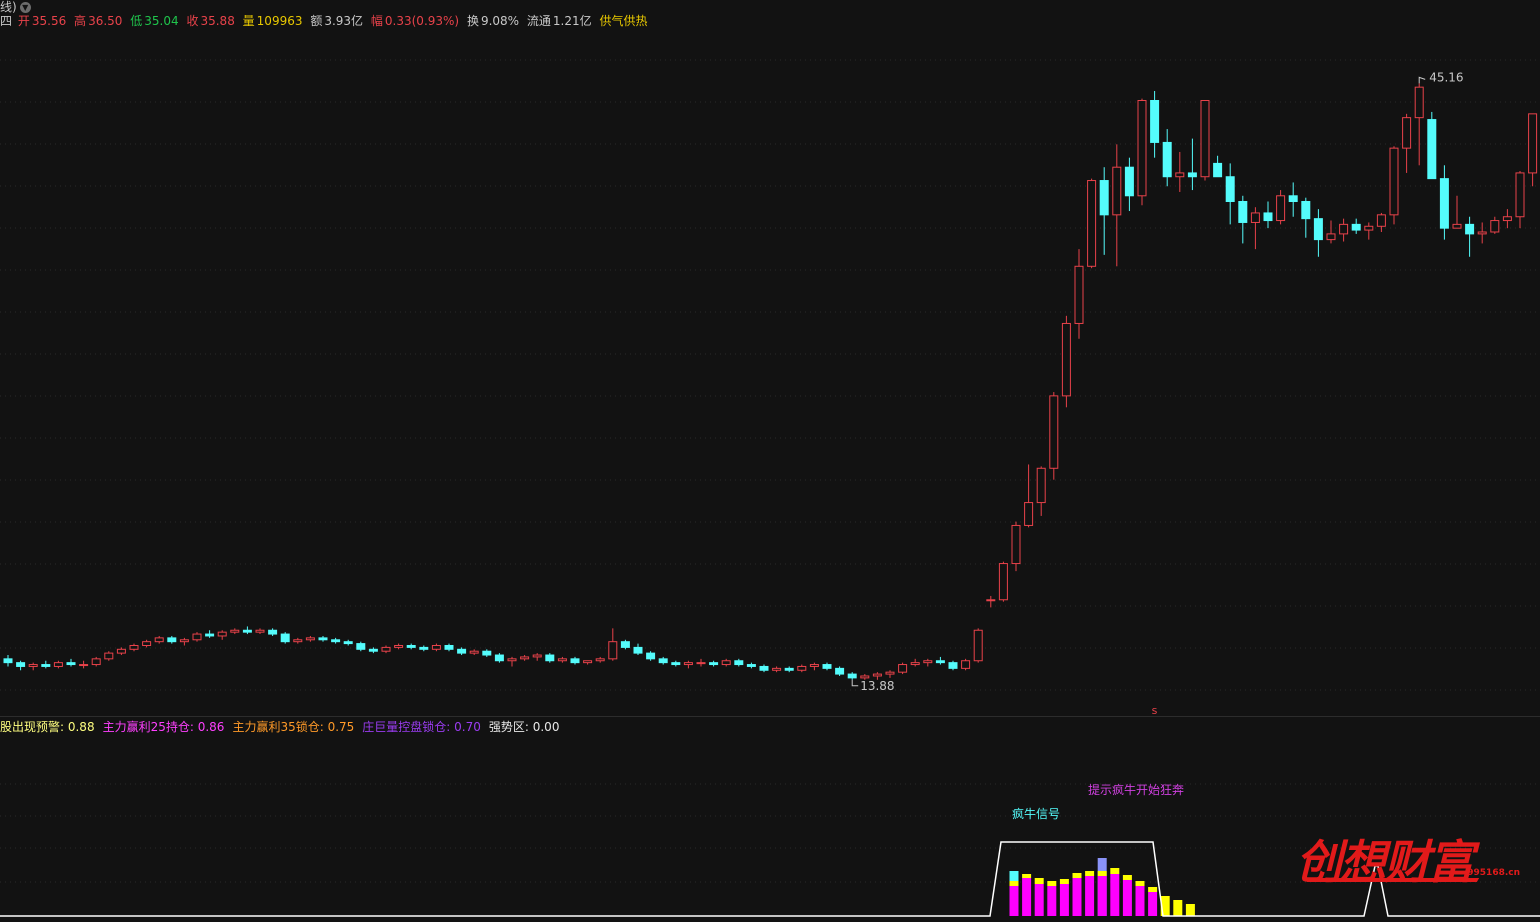 The image size is (1540, 922). I want to click on panel-divider, so click(770, 716).